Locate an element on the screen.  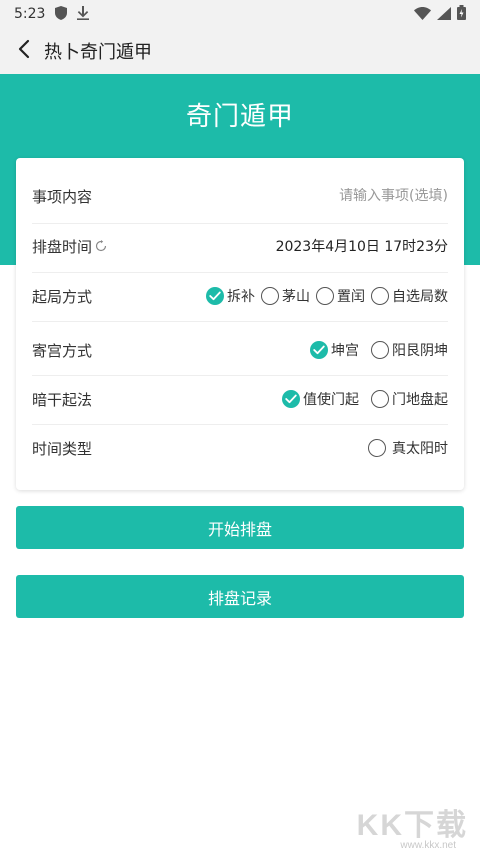
option-zhentaiyang: 真太阳时 is located at coordinates (408, 448).